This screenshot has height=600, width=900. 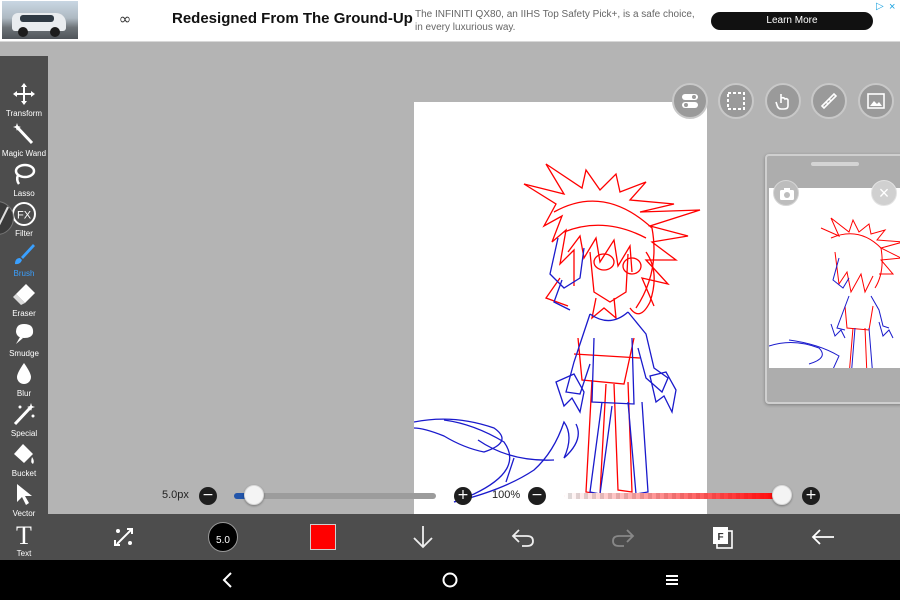 I want to click on hand-tool-button, so click(x=783, y=101).